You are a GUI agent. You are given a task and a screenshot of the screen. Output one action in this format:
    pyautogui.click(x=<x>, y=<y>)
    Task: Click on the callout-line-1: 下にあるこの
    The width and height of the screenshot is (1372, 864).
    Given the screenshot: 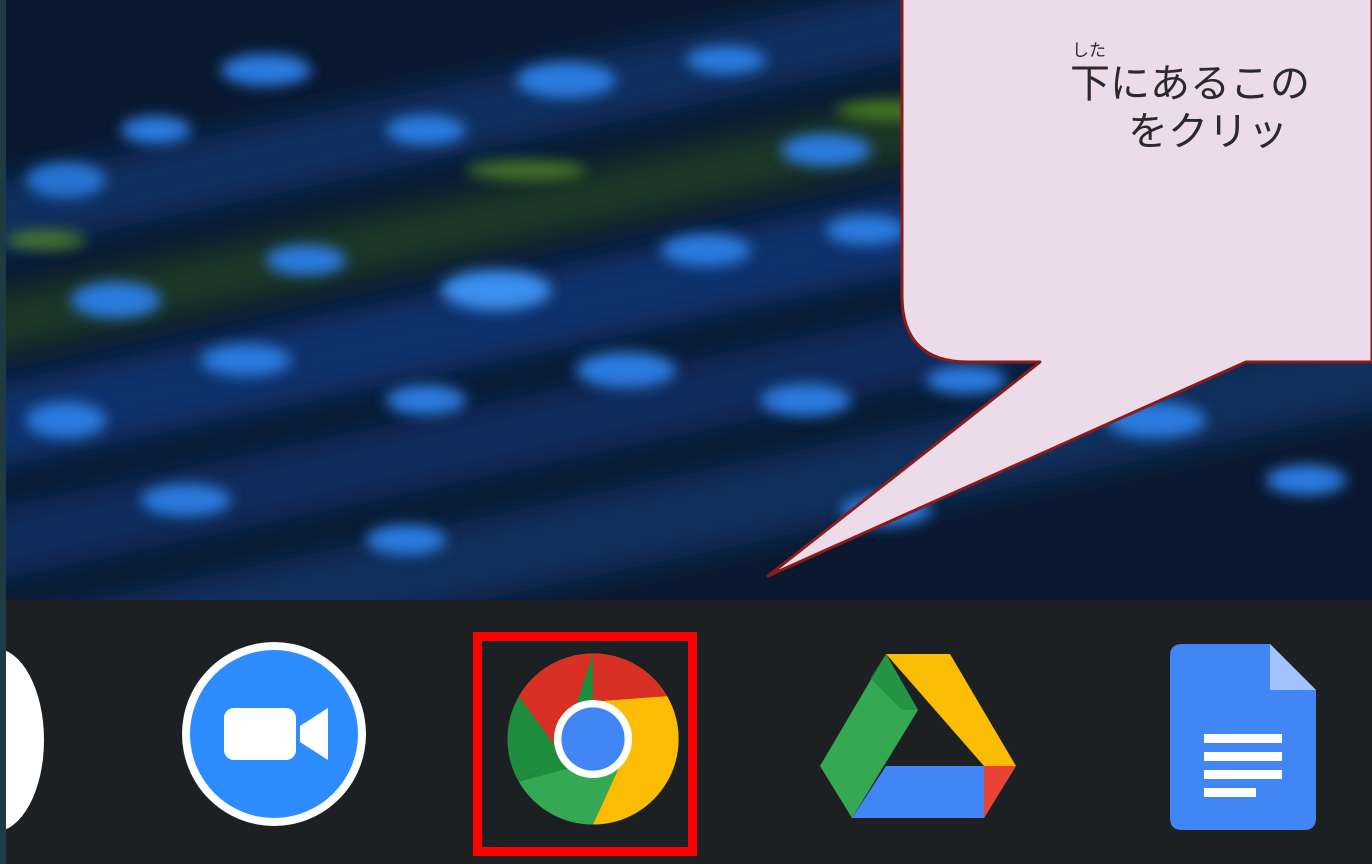 What is the action you would take?
    pyautogui.click(x=1190, y=84)
    